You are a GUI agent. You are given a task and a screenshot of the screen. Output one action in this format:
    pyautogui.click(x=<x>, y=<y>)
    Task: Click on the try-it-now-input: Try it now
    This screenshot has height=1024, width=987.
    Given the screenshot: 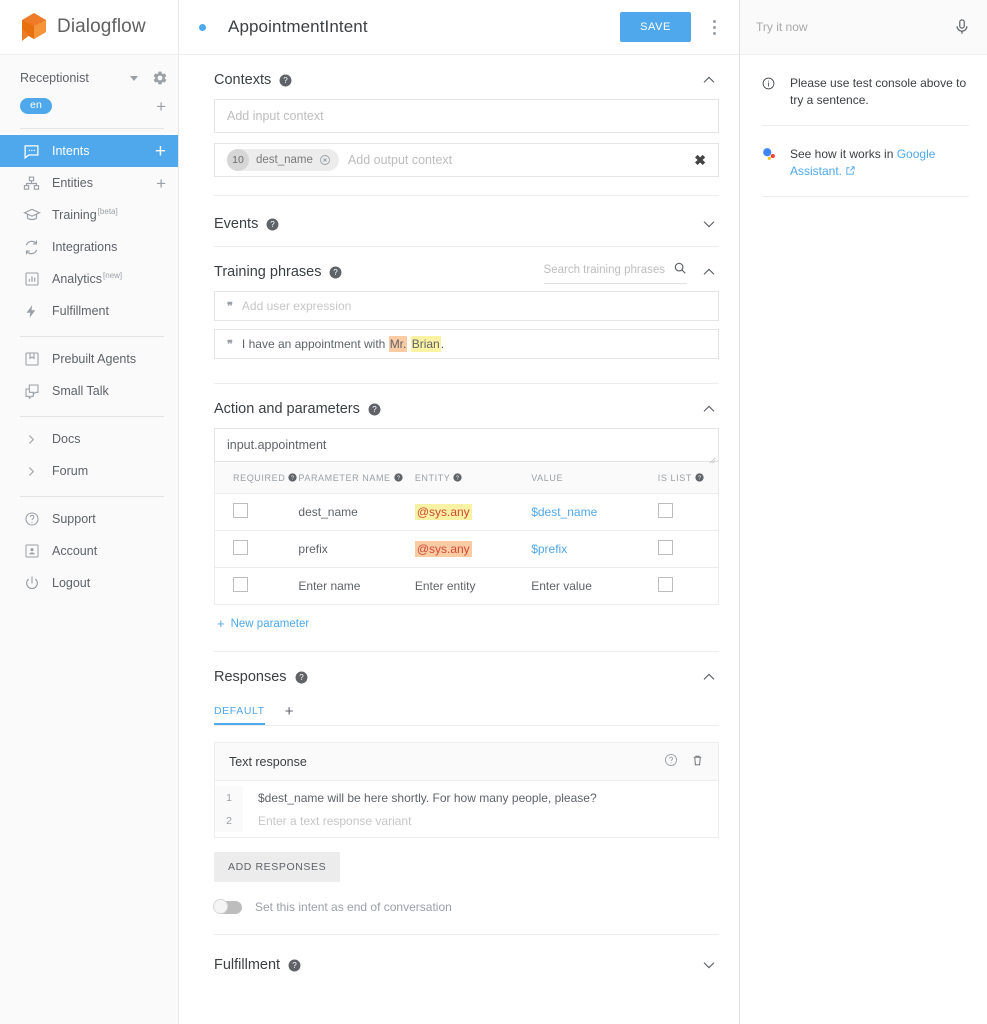 What is the action you would take?
    pyautogui.click(x=854, y=27)
    